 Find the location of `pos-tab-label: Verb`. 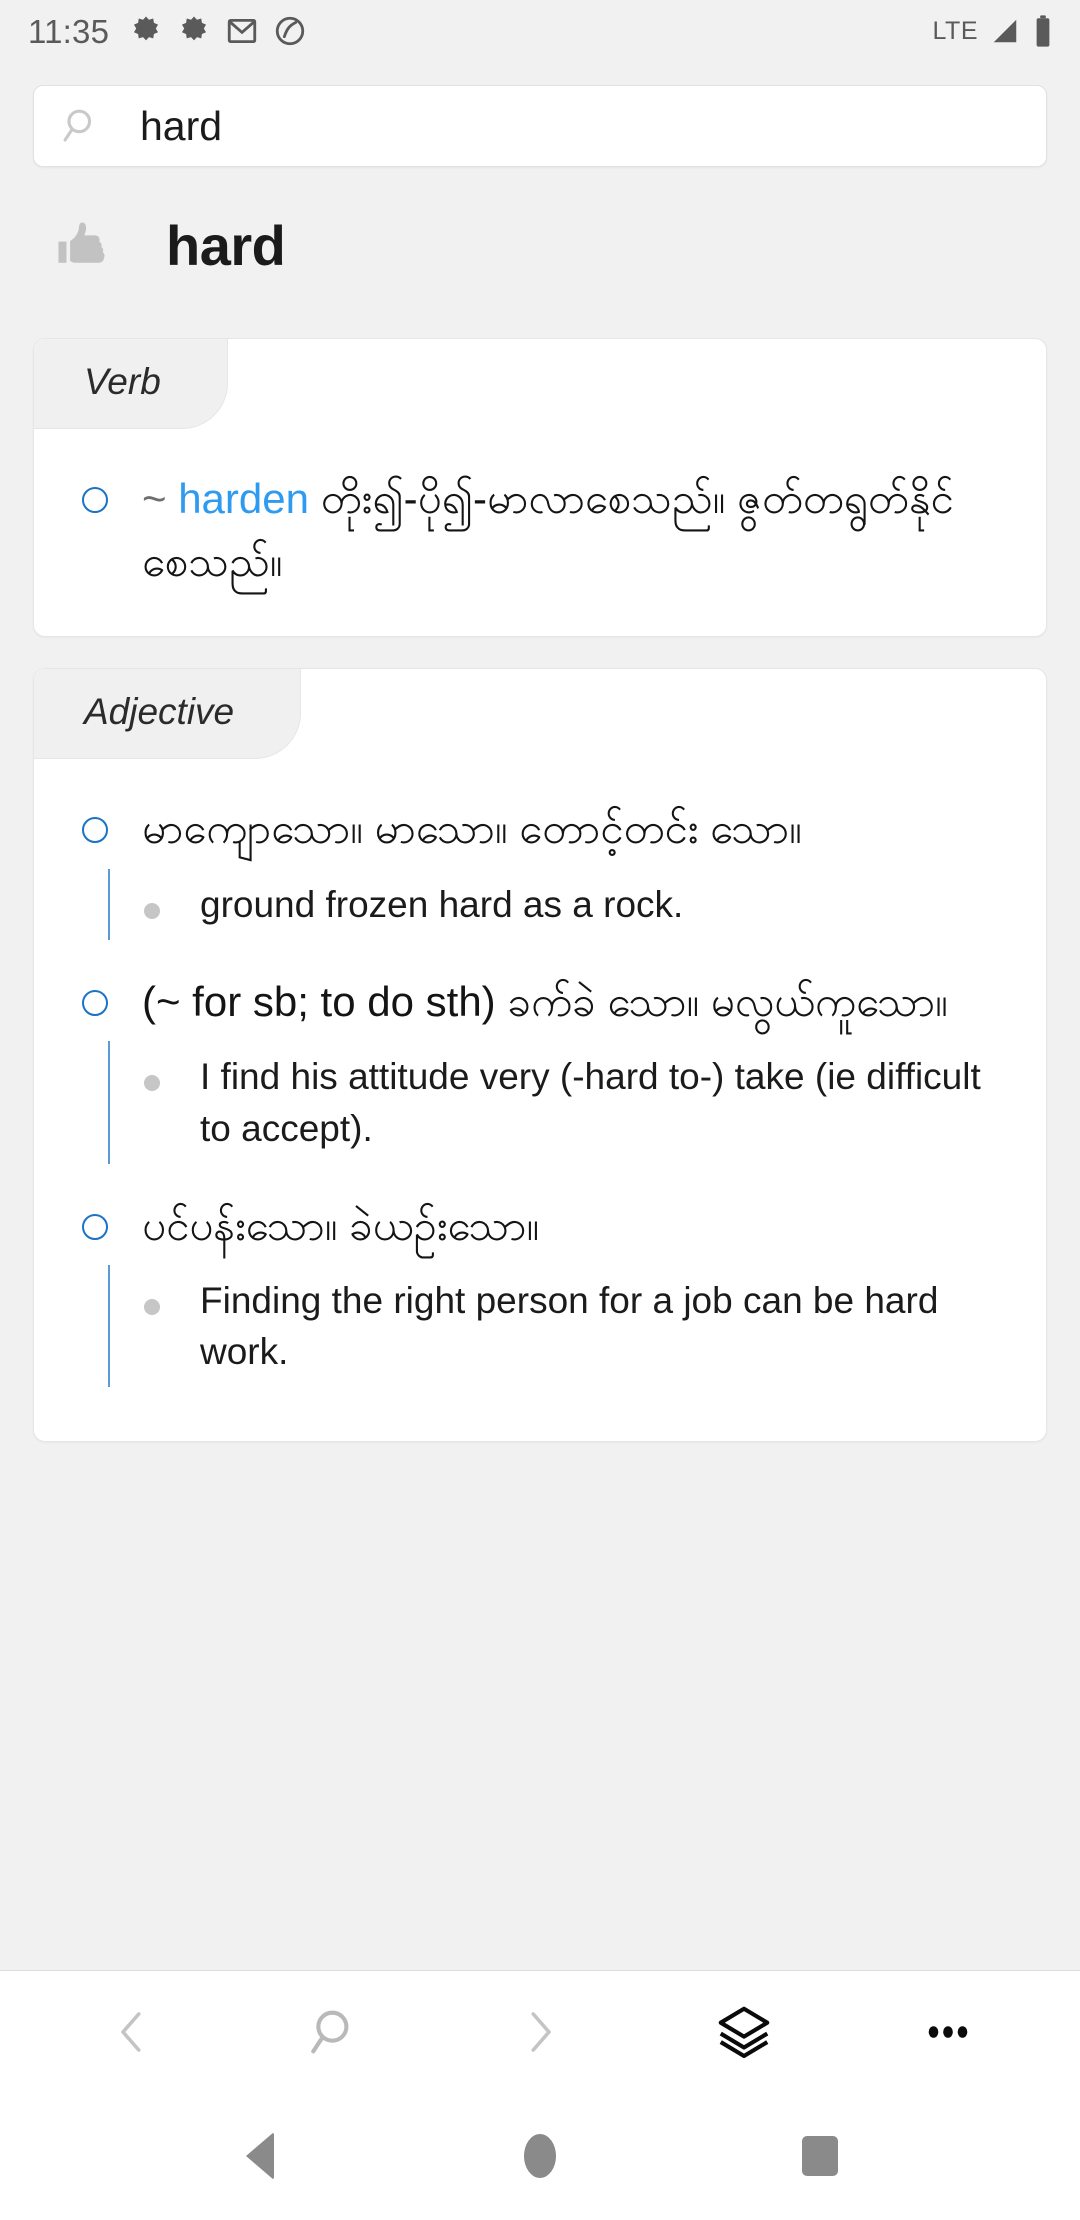

pos-tab-label: Verb is located at coordinates (131, 384).